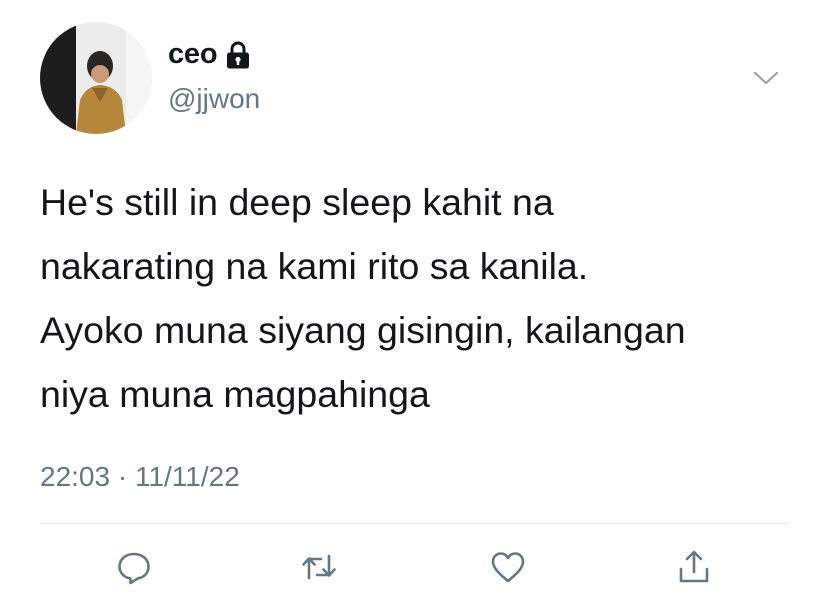 The height and width of the screenshot is (612, 828). I want to click on retweet-icon, so click(319, 567).